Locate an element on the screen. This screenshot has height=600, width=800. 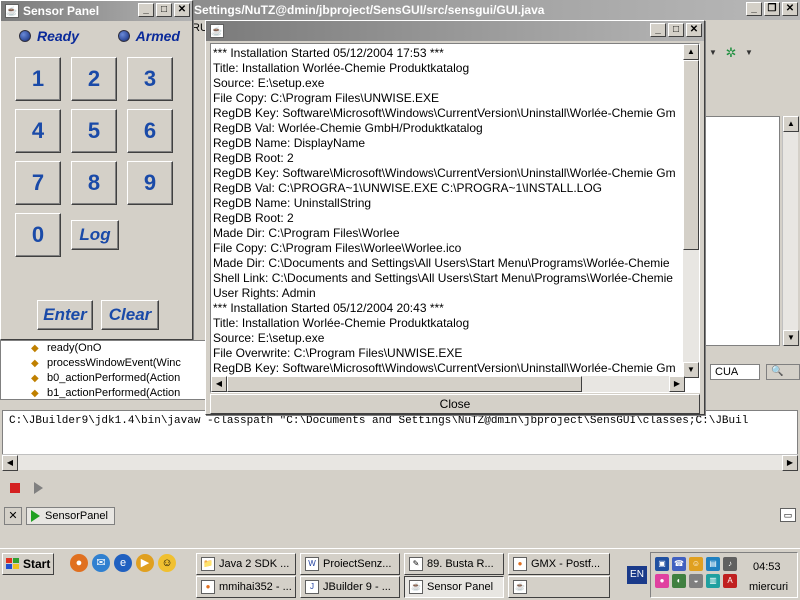
clear-button: Clear is located at coordinates (130, 315).